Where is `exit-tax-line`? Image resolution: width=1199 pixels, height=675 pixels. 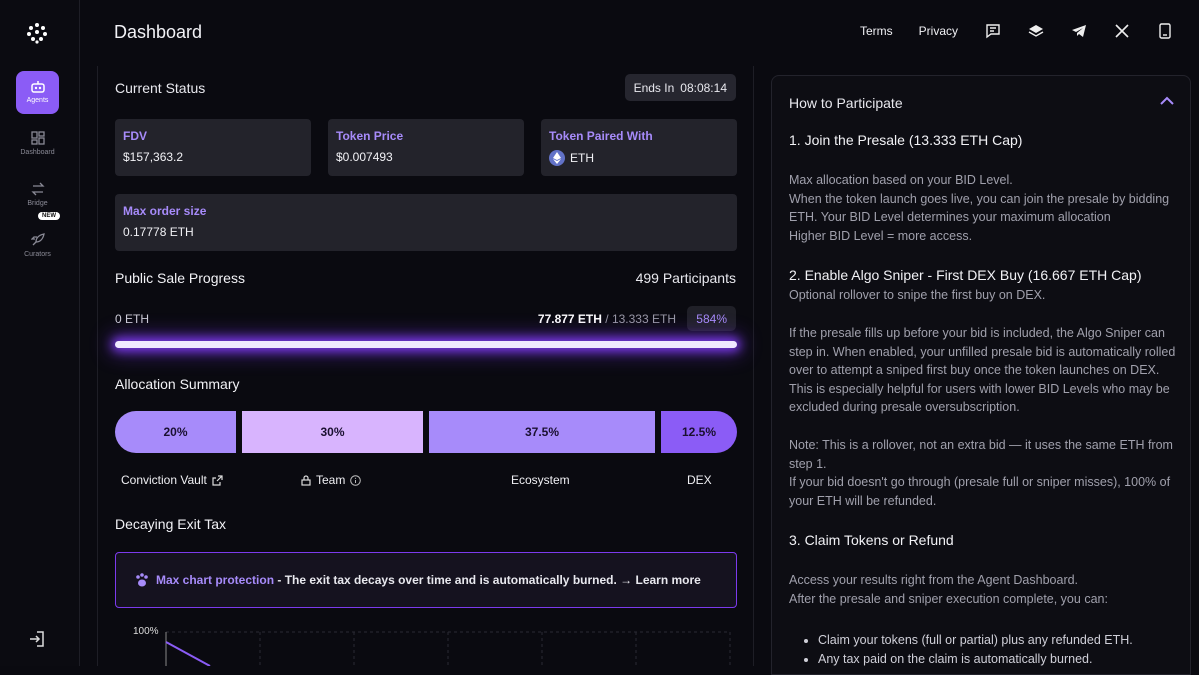 exit-tax-line is located at coordinates (188, 653).